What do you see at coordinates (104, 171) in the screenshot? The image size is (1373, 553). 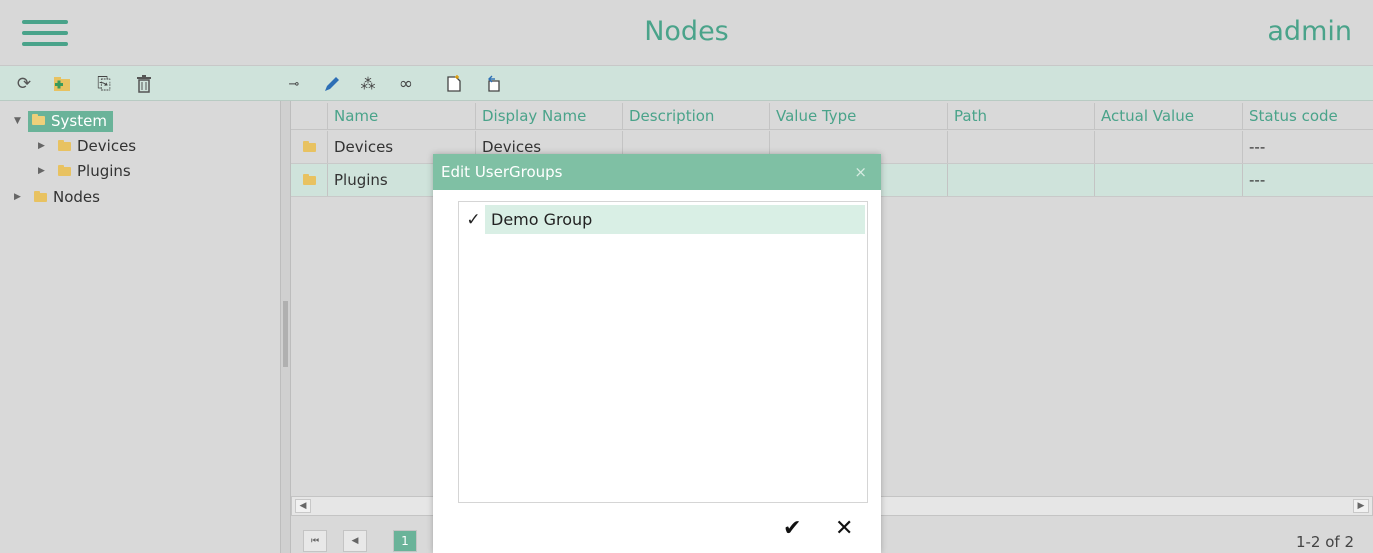 I see `tree-item-label: Plugins` at bounding box center [104, 171].